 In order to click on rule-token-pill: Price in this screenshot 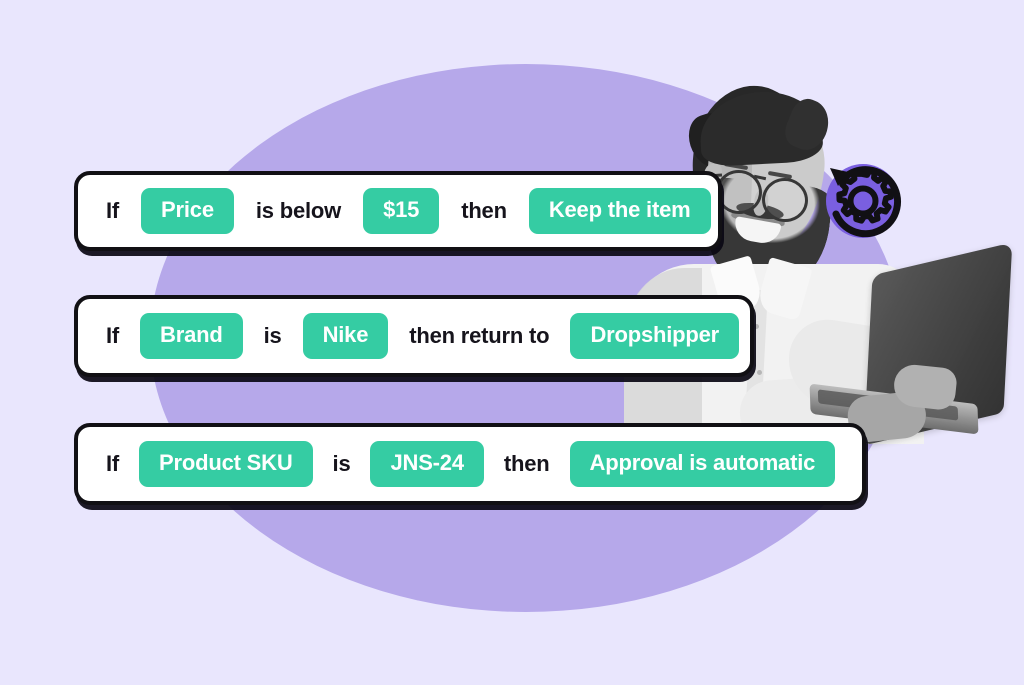, I will do `click(187, 211)`.